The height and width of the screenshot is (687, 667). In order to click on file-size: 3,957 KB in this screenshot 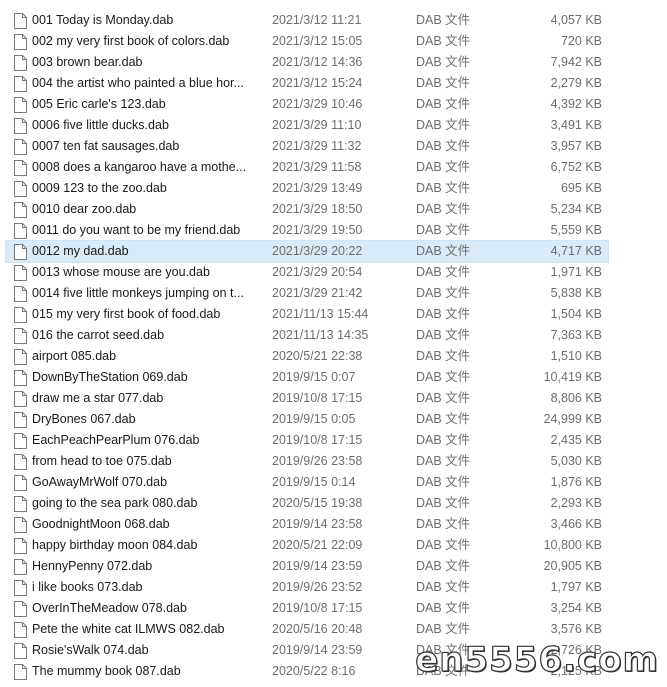, I will do `click(576, 146)`.